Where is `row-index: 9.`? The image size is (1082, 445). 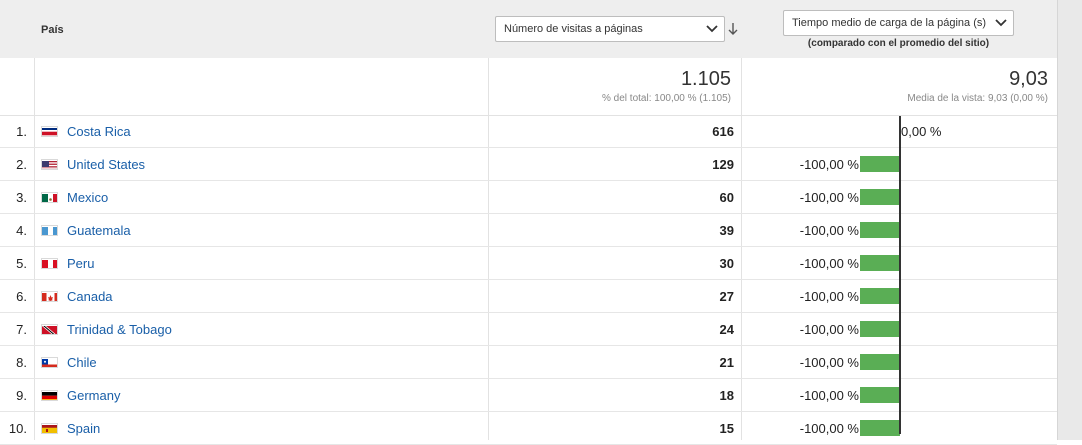
row-index: 9. is located at coordinates (21, 395).